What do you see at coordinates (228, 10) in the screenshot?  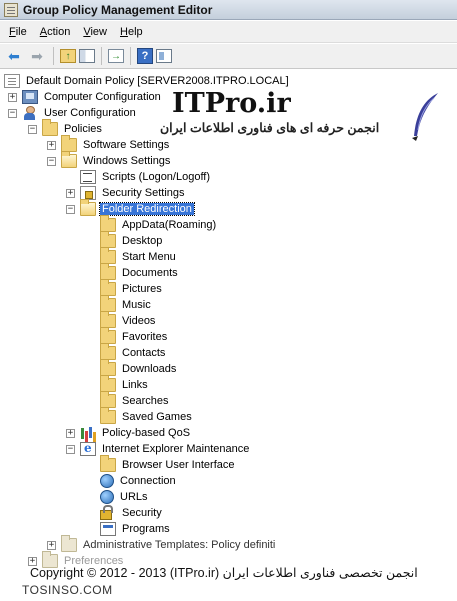 I see `title-bar: Group Policy Management Editor` at bounding box center [228, 10].